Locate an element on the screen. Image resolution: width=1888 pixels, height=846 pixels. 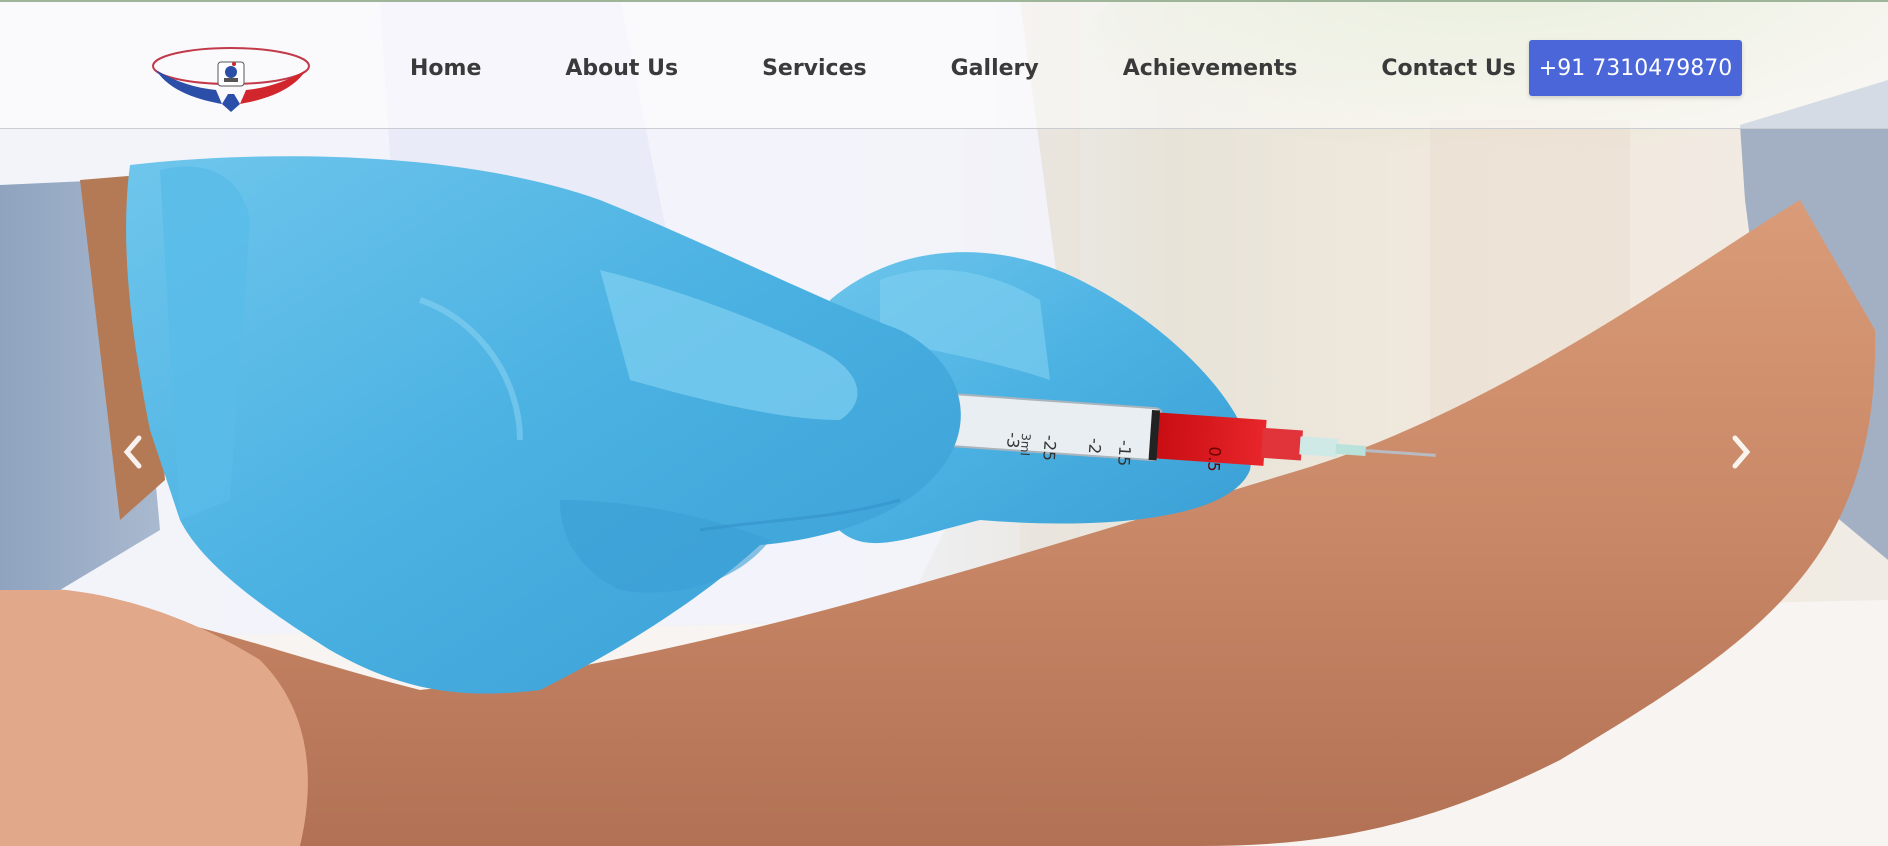
svg-text: -25 is located at coordinates (1049, 447).